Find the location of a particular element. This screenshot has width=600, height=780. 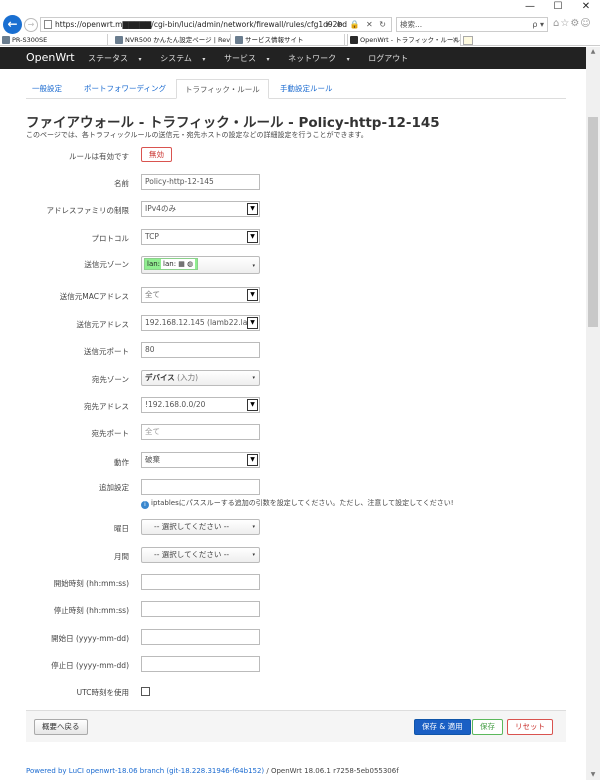

menu-network: ネットワーク ▾ is located at coordinates (323, 58).